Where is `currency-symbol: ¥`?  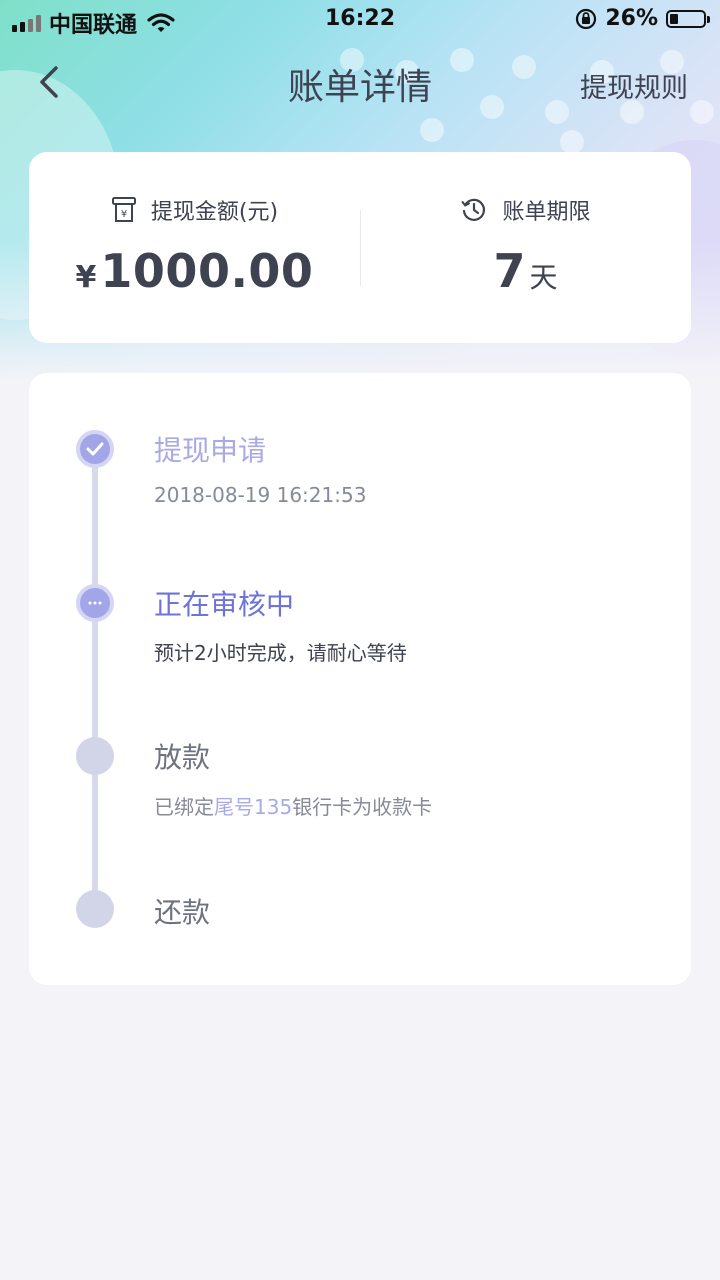
currency-symbol: ¥ is located at coordinates (86, 277).